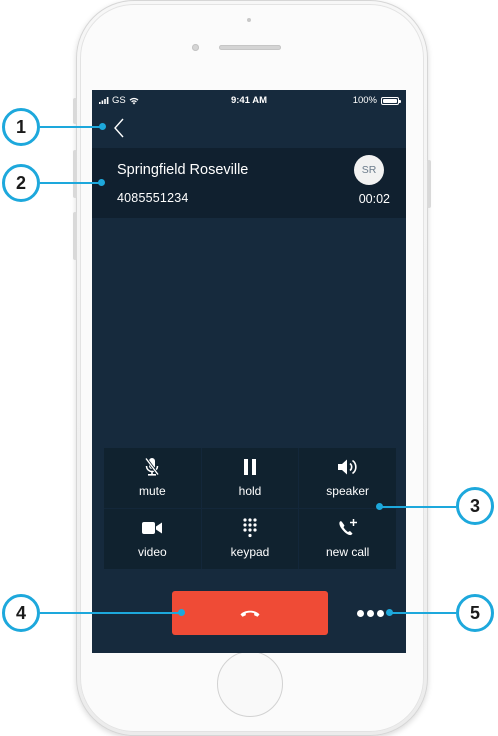  What do you see at coordinates (360, 613) in the screenshot?
I see `more-dots-icon` at bounding box center [360, 613].